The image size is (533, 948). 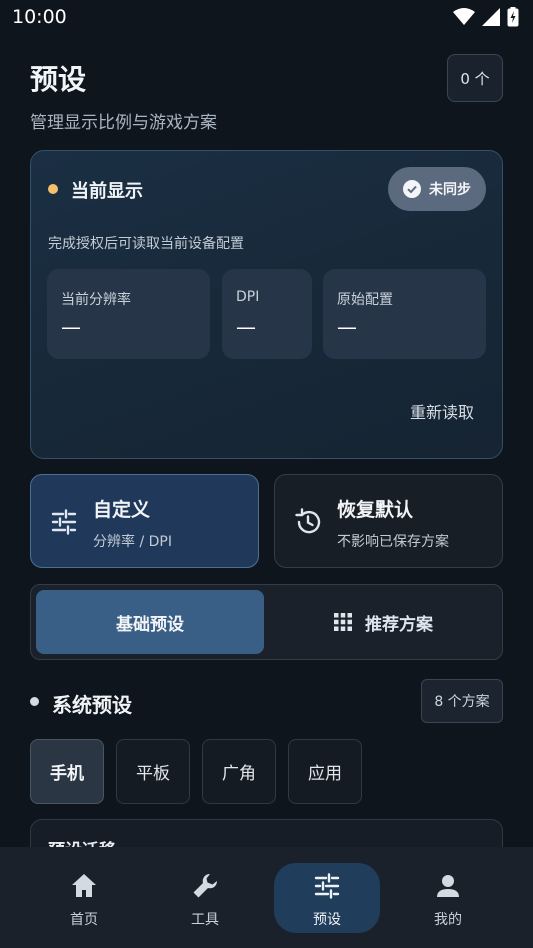 What do you see at coordinates (266, 897) in the screenshot?
I see `bottom-navigation: 首页 工具 预设 我的` at bounding box center [266, 897].